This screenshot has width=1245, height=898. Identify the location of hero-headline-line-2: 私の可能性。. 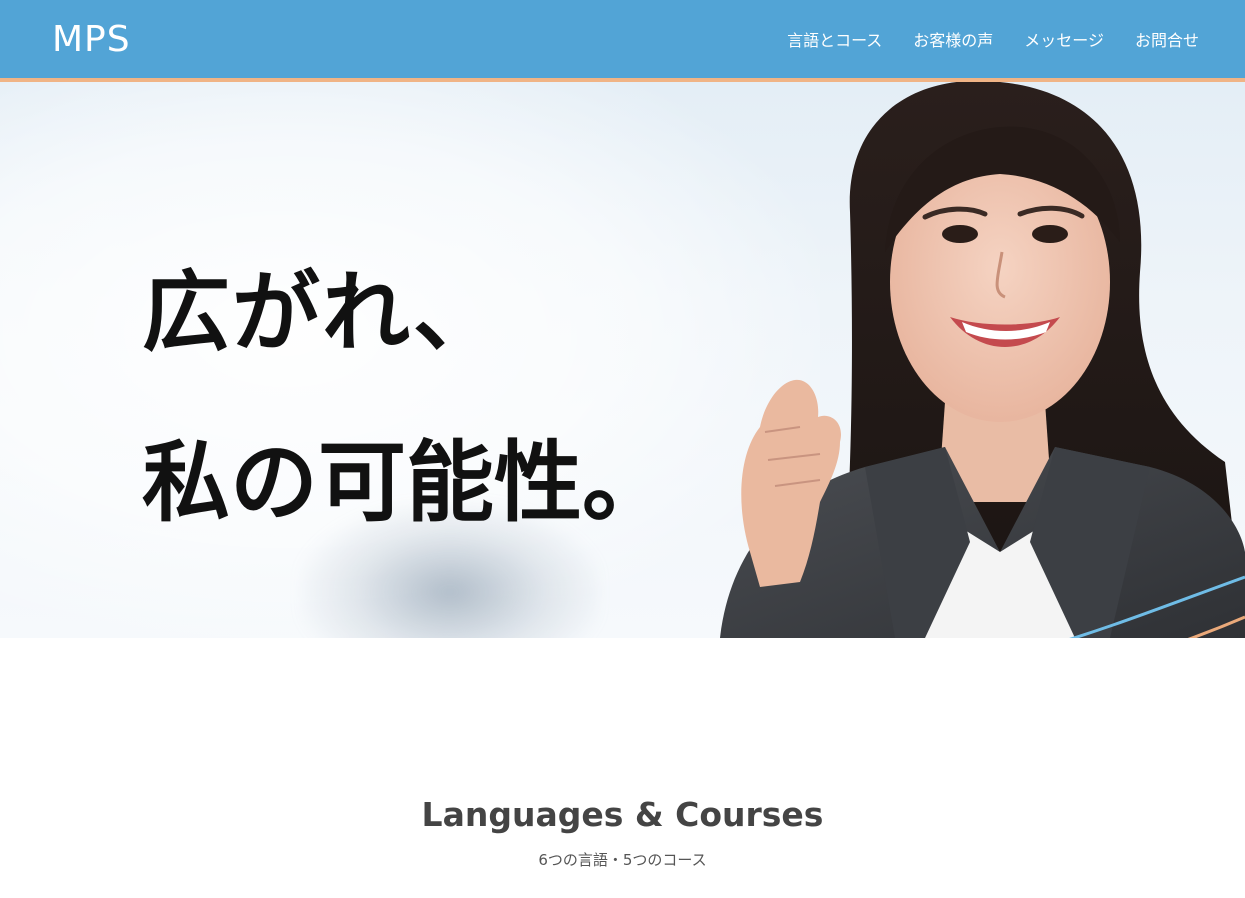
(406, 482).